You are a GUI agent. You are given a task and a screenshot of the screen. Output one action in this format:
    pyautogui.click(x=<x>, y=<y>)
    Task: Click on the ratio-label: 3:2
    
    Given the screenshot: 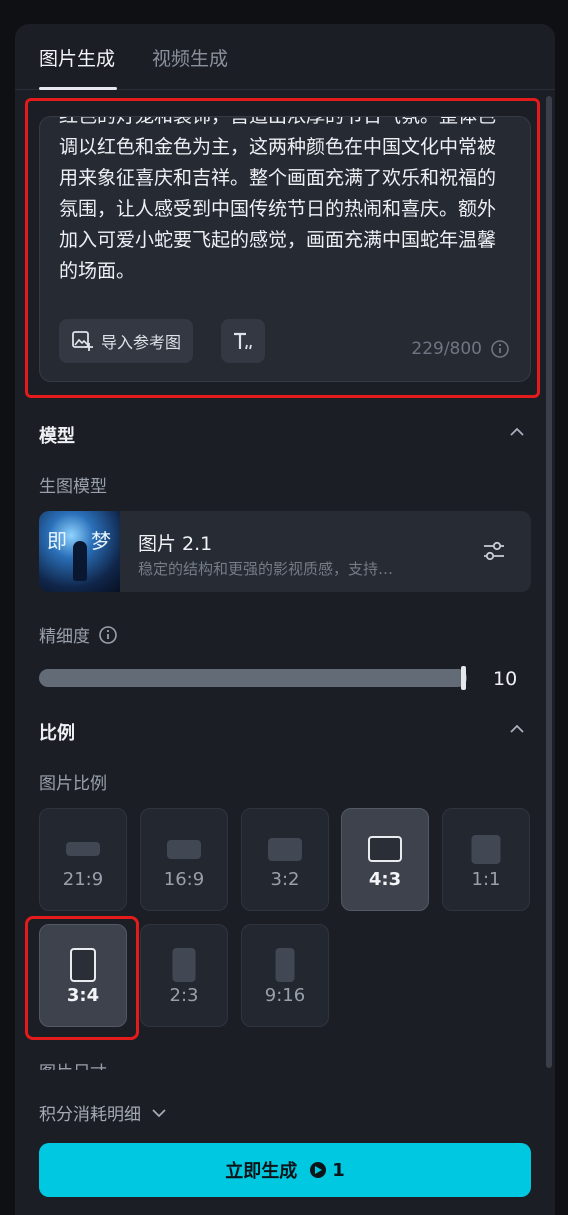 What is the action you would take?
    pyautogui.click(x=285, y=879)
    